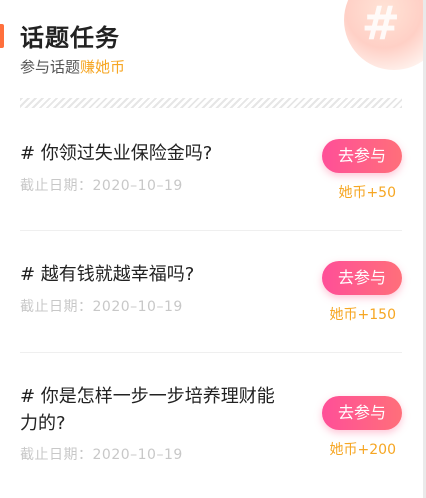 This screenshot has height=498, width=426. I want to click on topic-reward: 她币+200, so click(362, 450).